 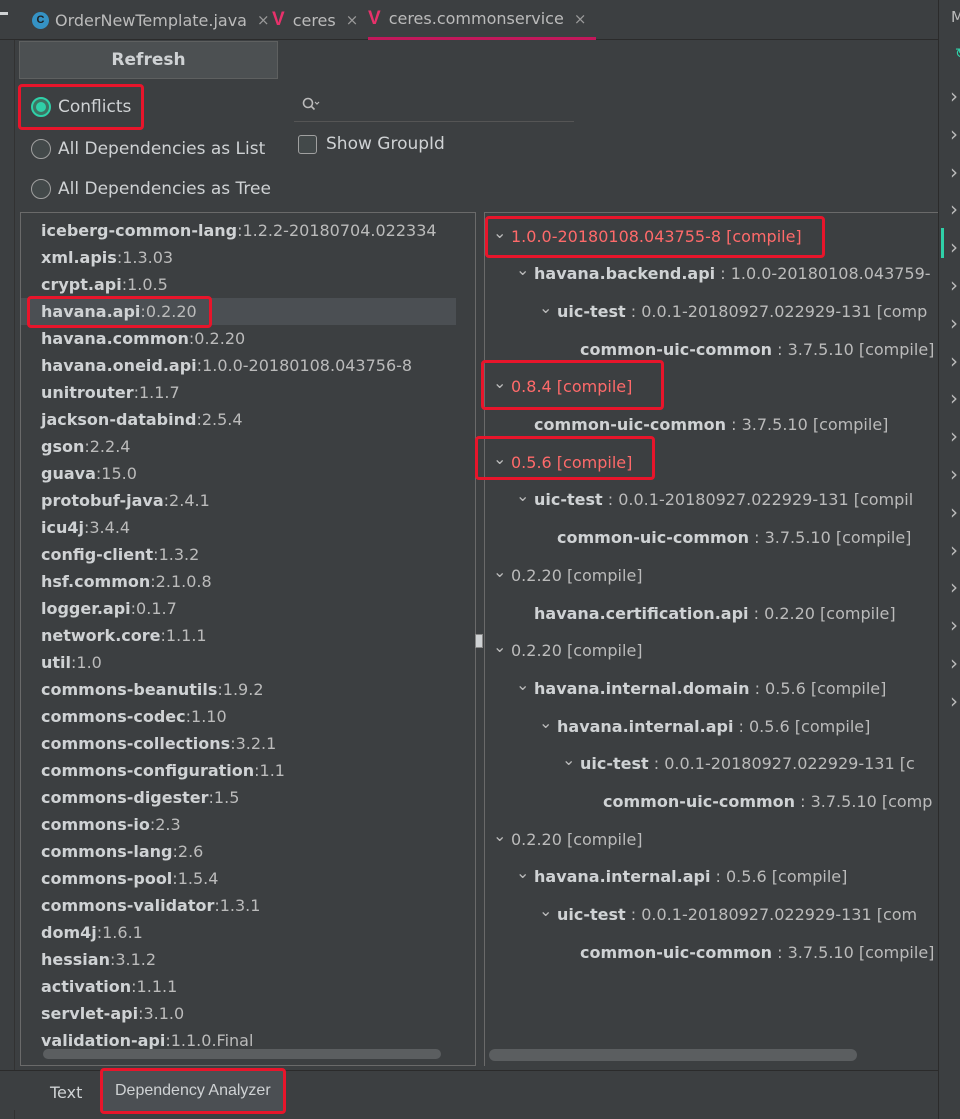 I want to click on list-item: commons-pool : 1.5.4, so click(x=238, y=878).